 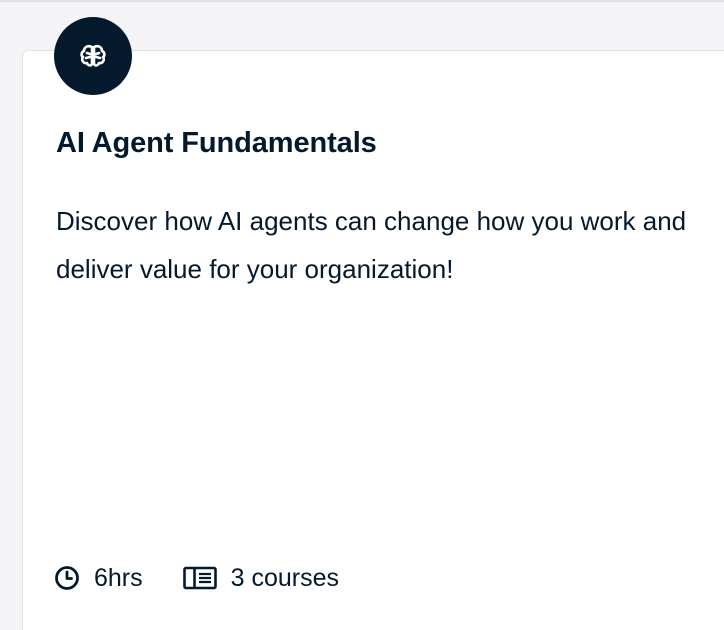 I want to click on course-meta: 6hrs 3 courses, so click(x=196, y=578).